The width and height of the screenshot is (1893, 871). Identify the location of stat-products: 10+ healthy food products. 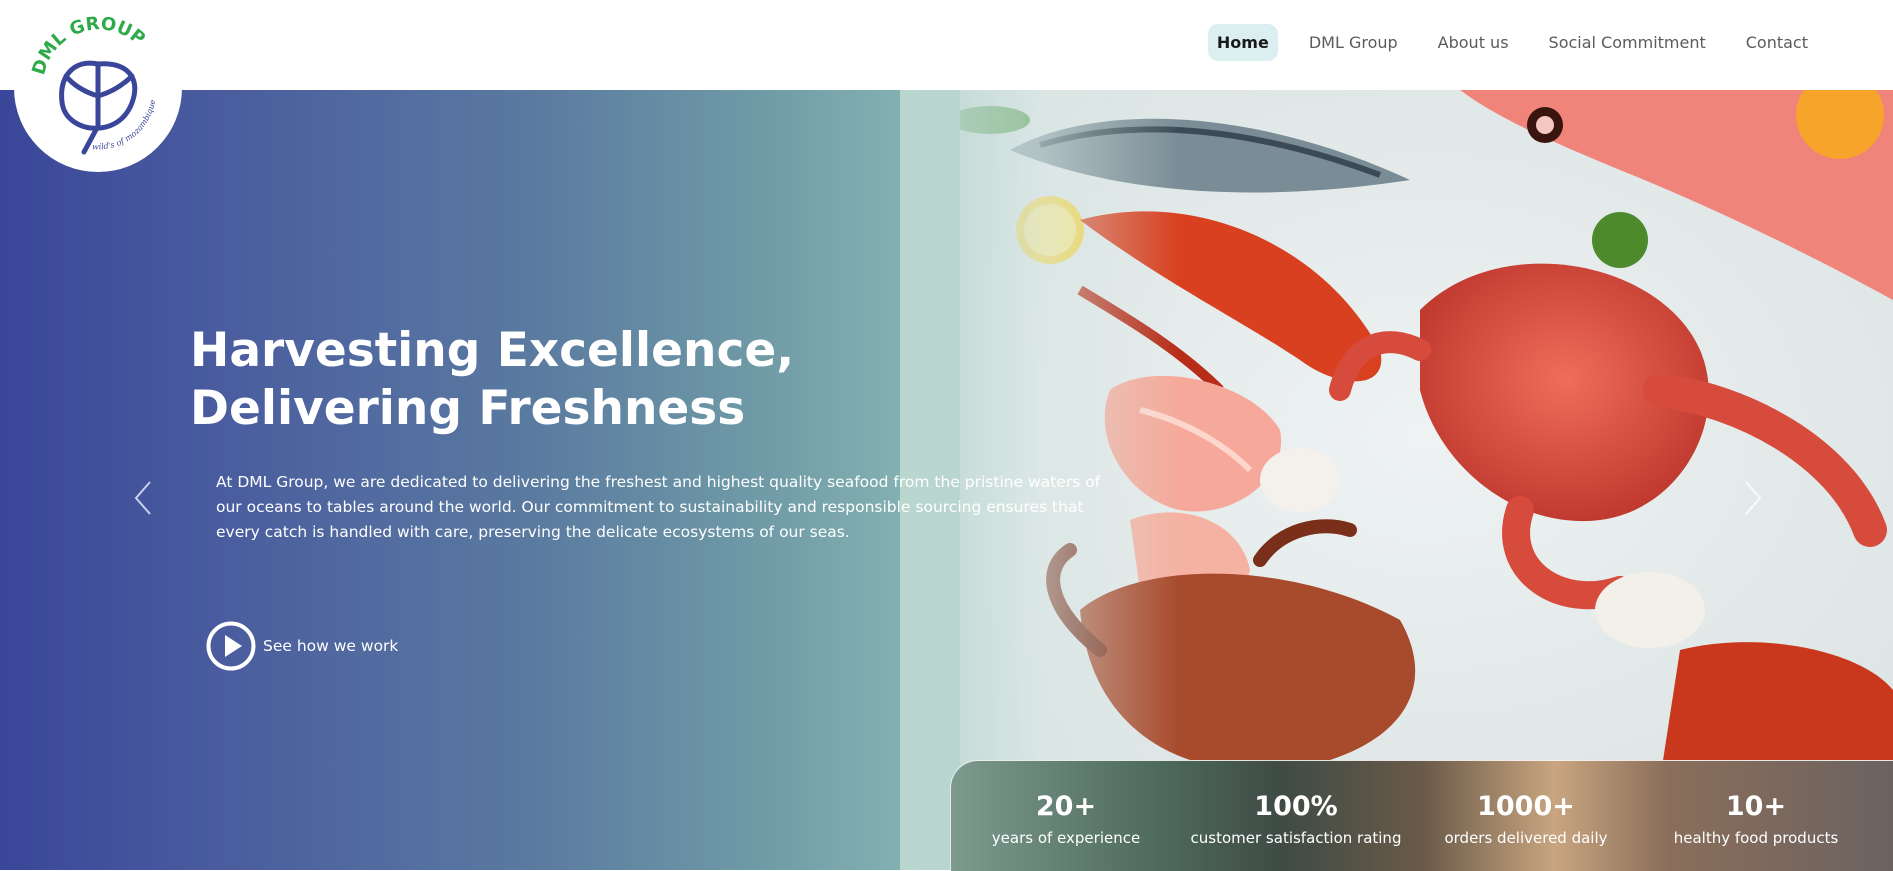
(1756, 816).